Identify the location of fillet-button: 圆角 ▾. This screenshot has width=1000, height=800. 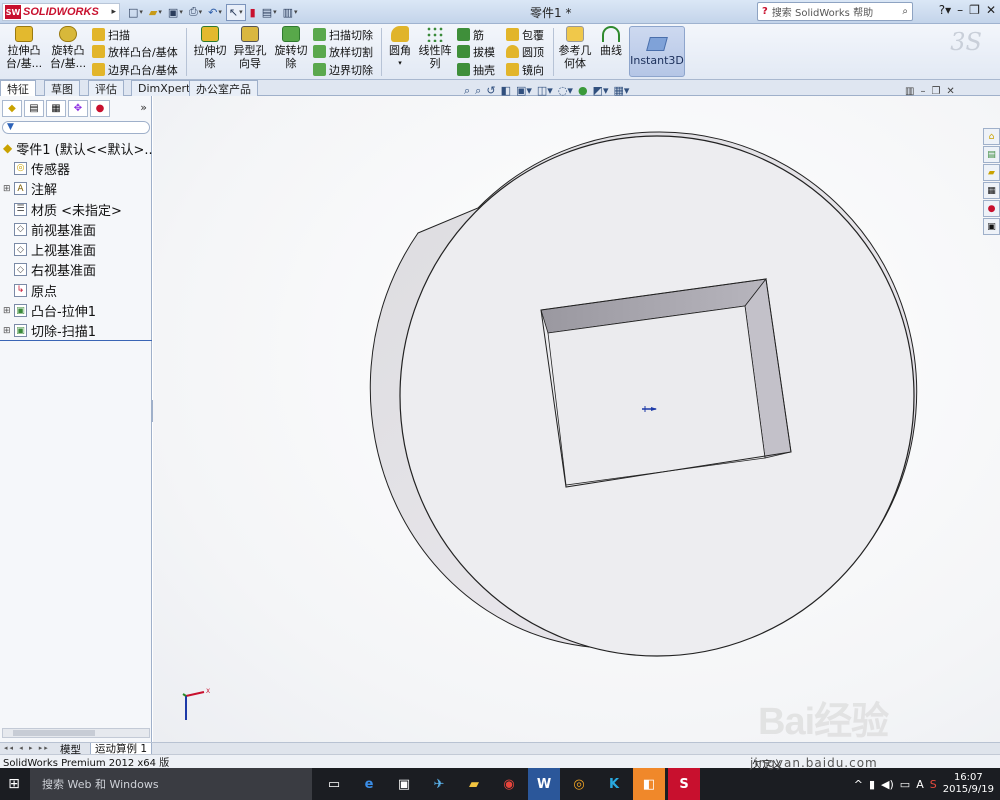
(400, 48).